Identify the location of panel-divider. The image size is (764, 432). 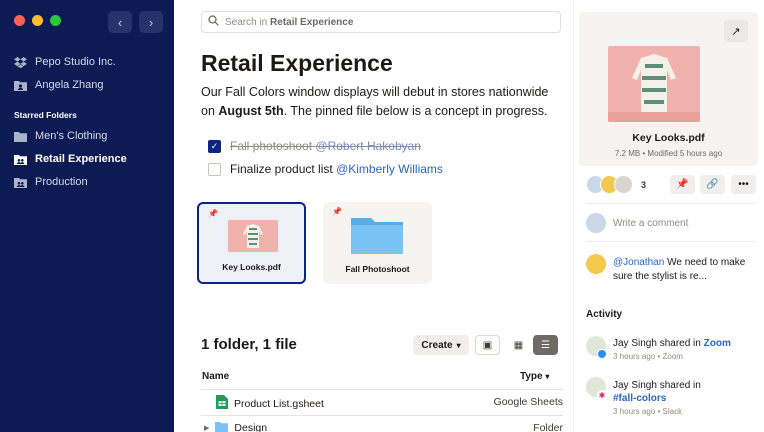
(573, 216).